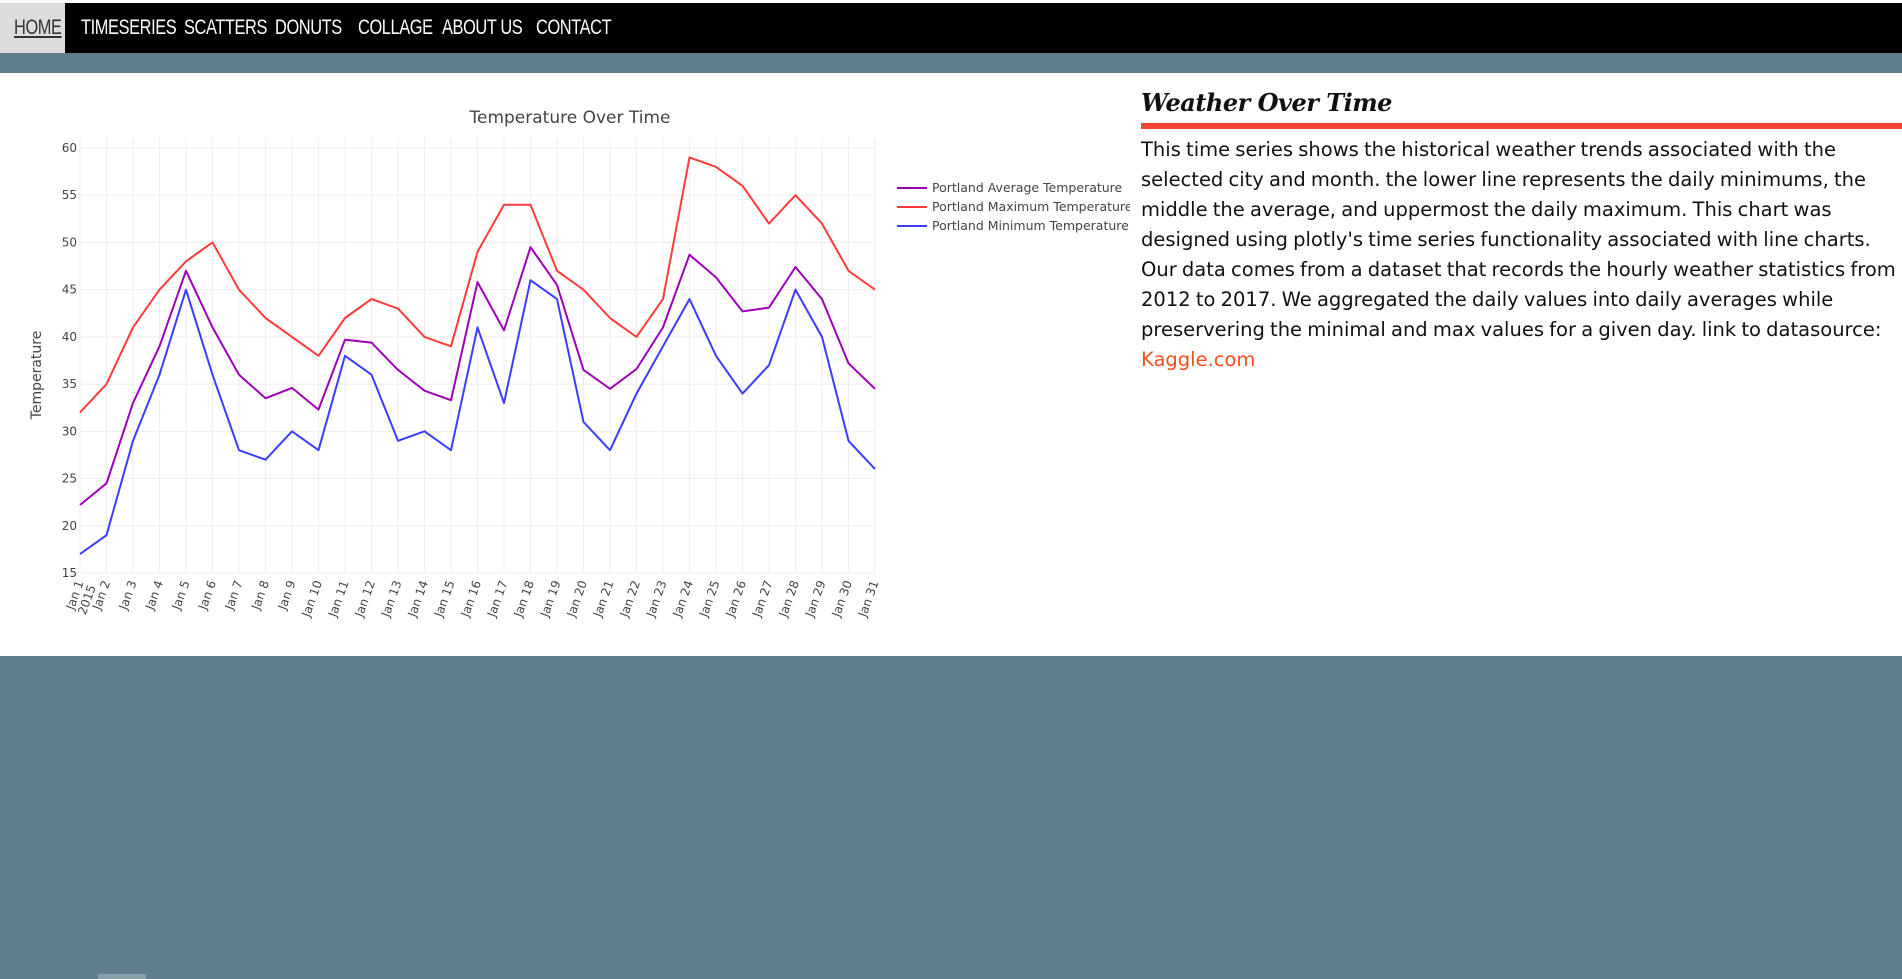 This screenshot has height=979, width=1902. I want to click on y-tick-label: 60, so click(69, 148).